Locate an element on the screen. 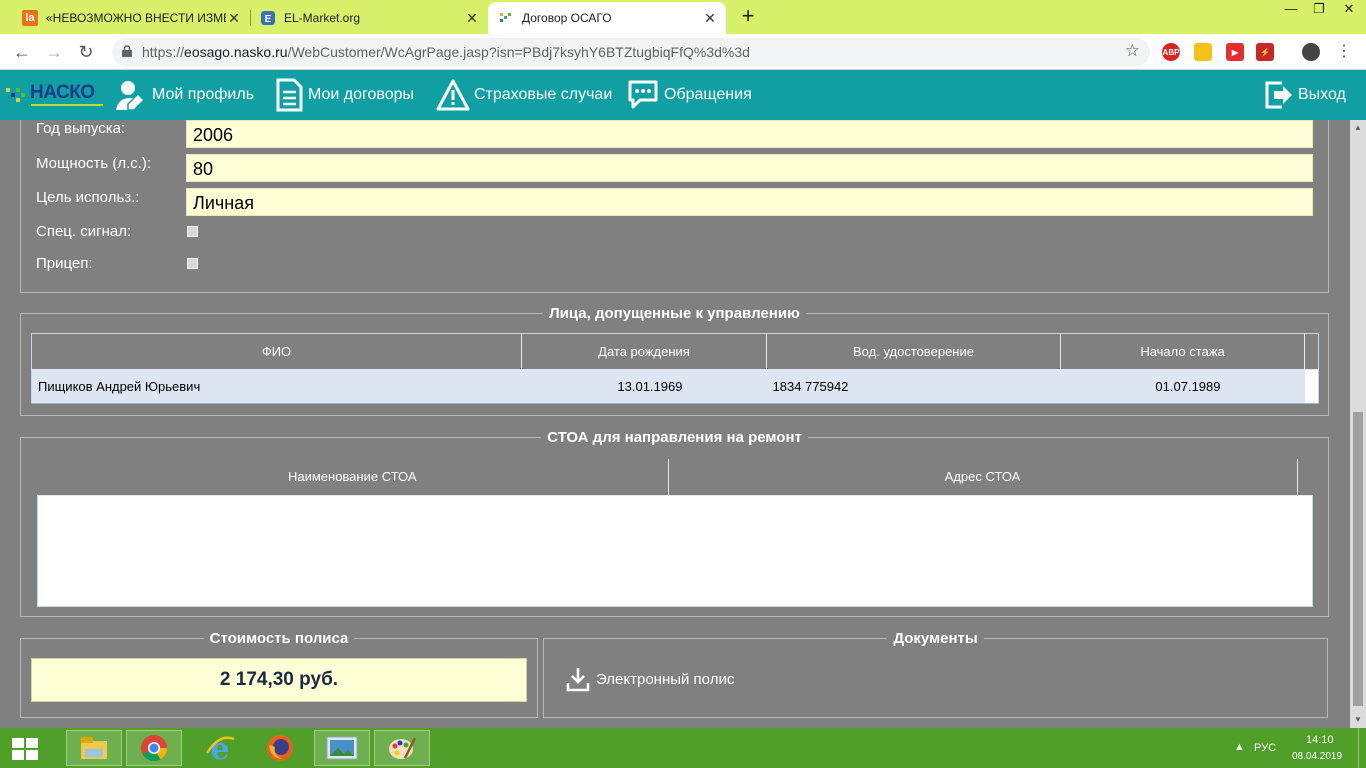  lock-icon is located at coordinates (127, 51).